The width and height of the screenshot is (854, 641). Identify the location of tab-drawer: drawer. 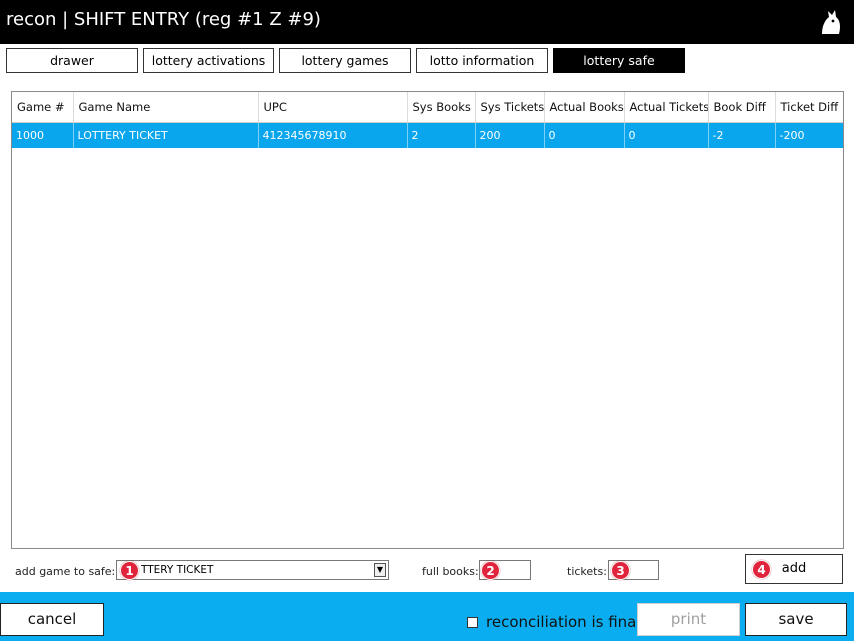
(72, 60).